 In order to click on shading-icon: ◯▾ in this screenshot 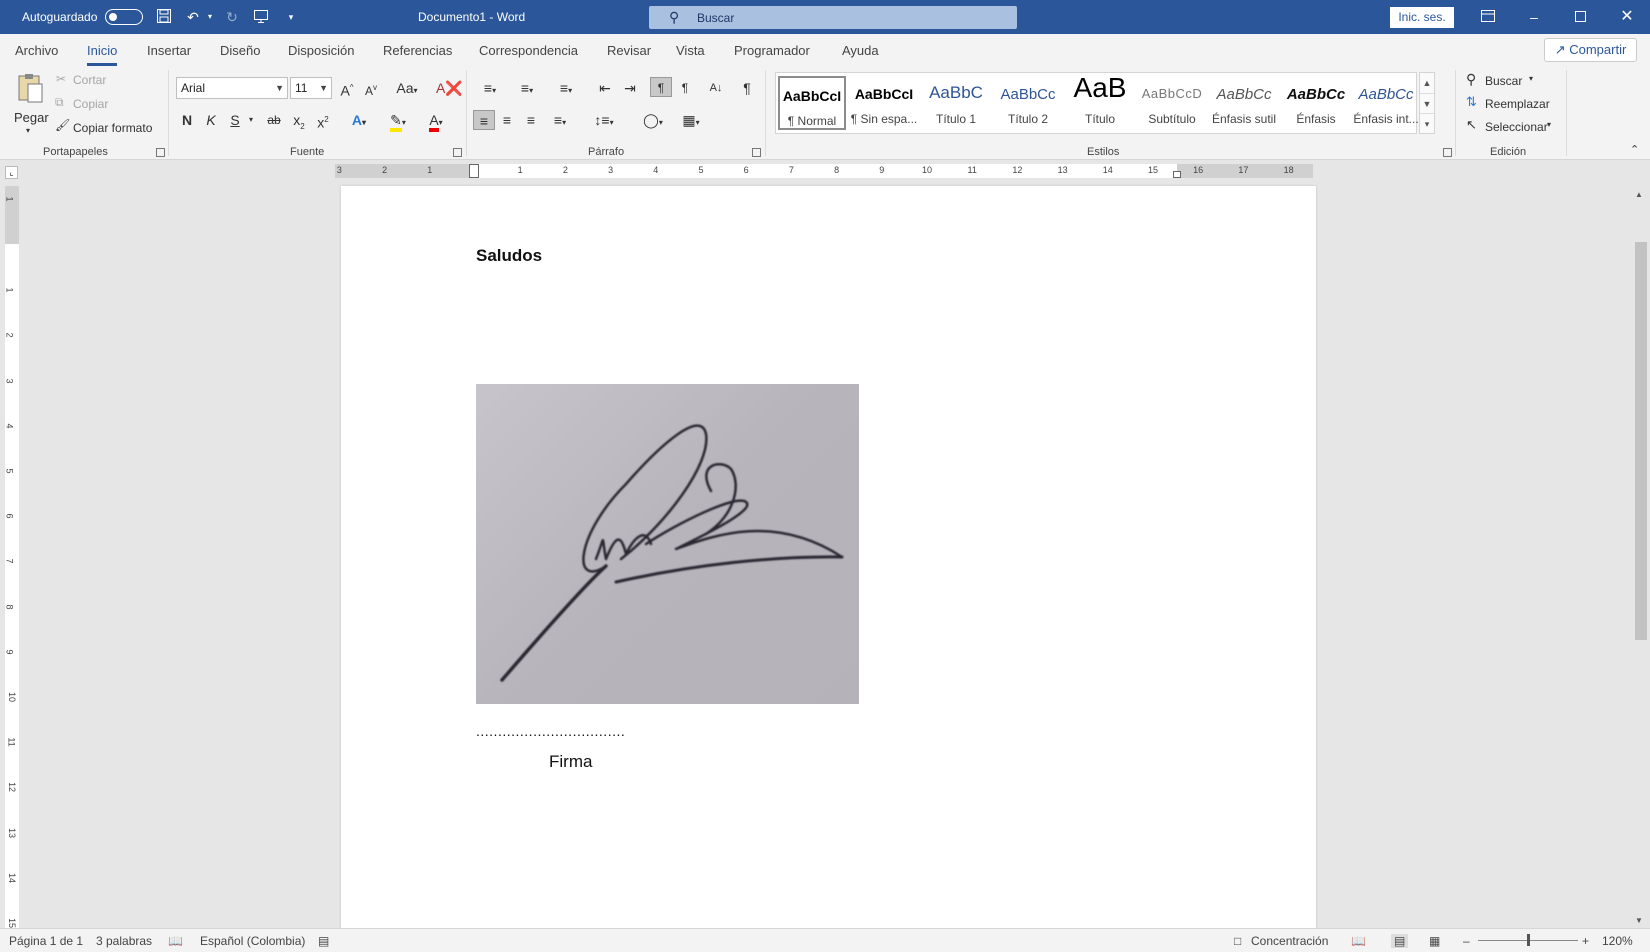, I will do `click(653, 120)`.